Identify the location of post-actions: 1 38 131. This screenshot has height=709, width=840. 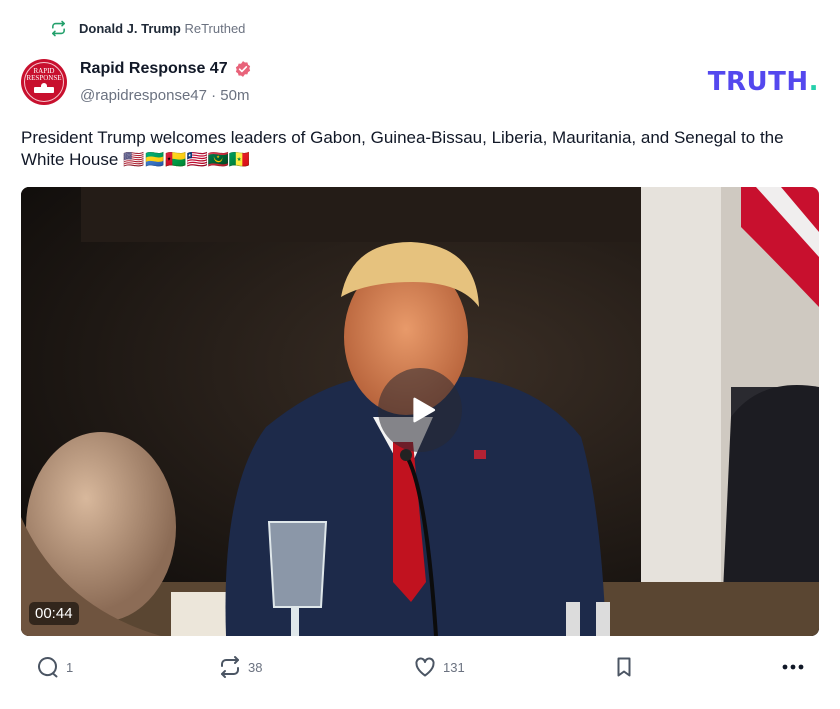
(420, 670).